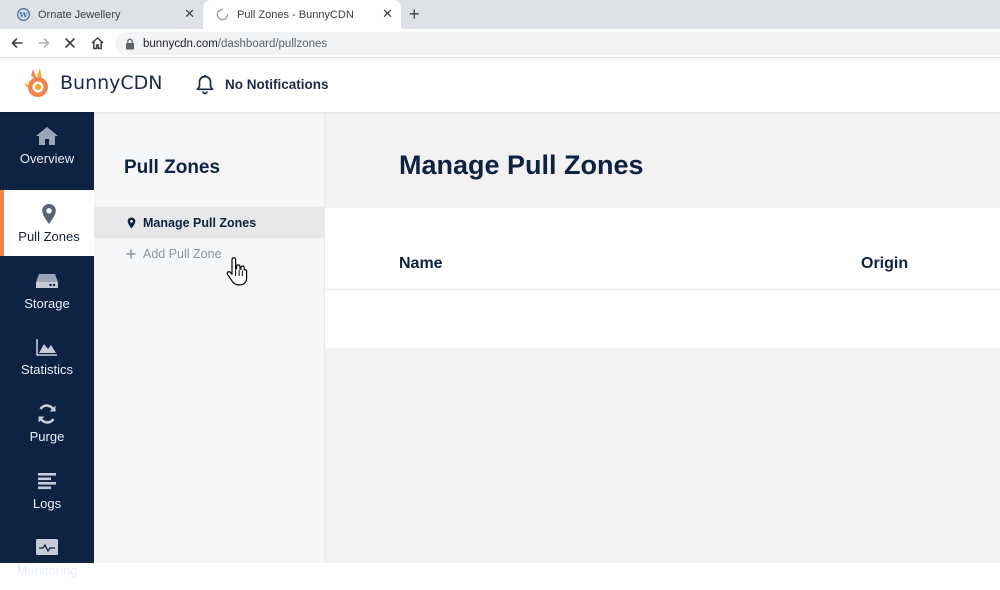  Describe the element at coordinates (47, 281) in the screenshot. I see `storage-drive-icon` at that location.